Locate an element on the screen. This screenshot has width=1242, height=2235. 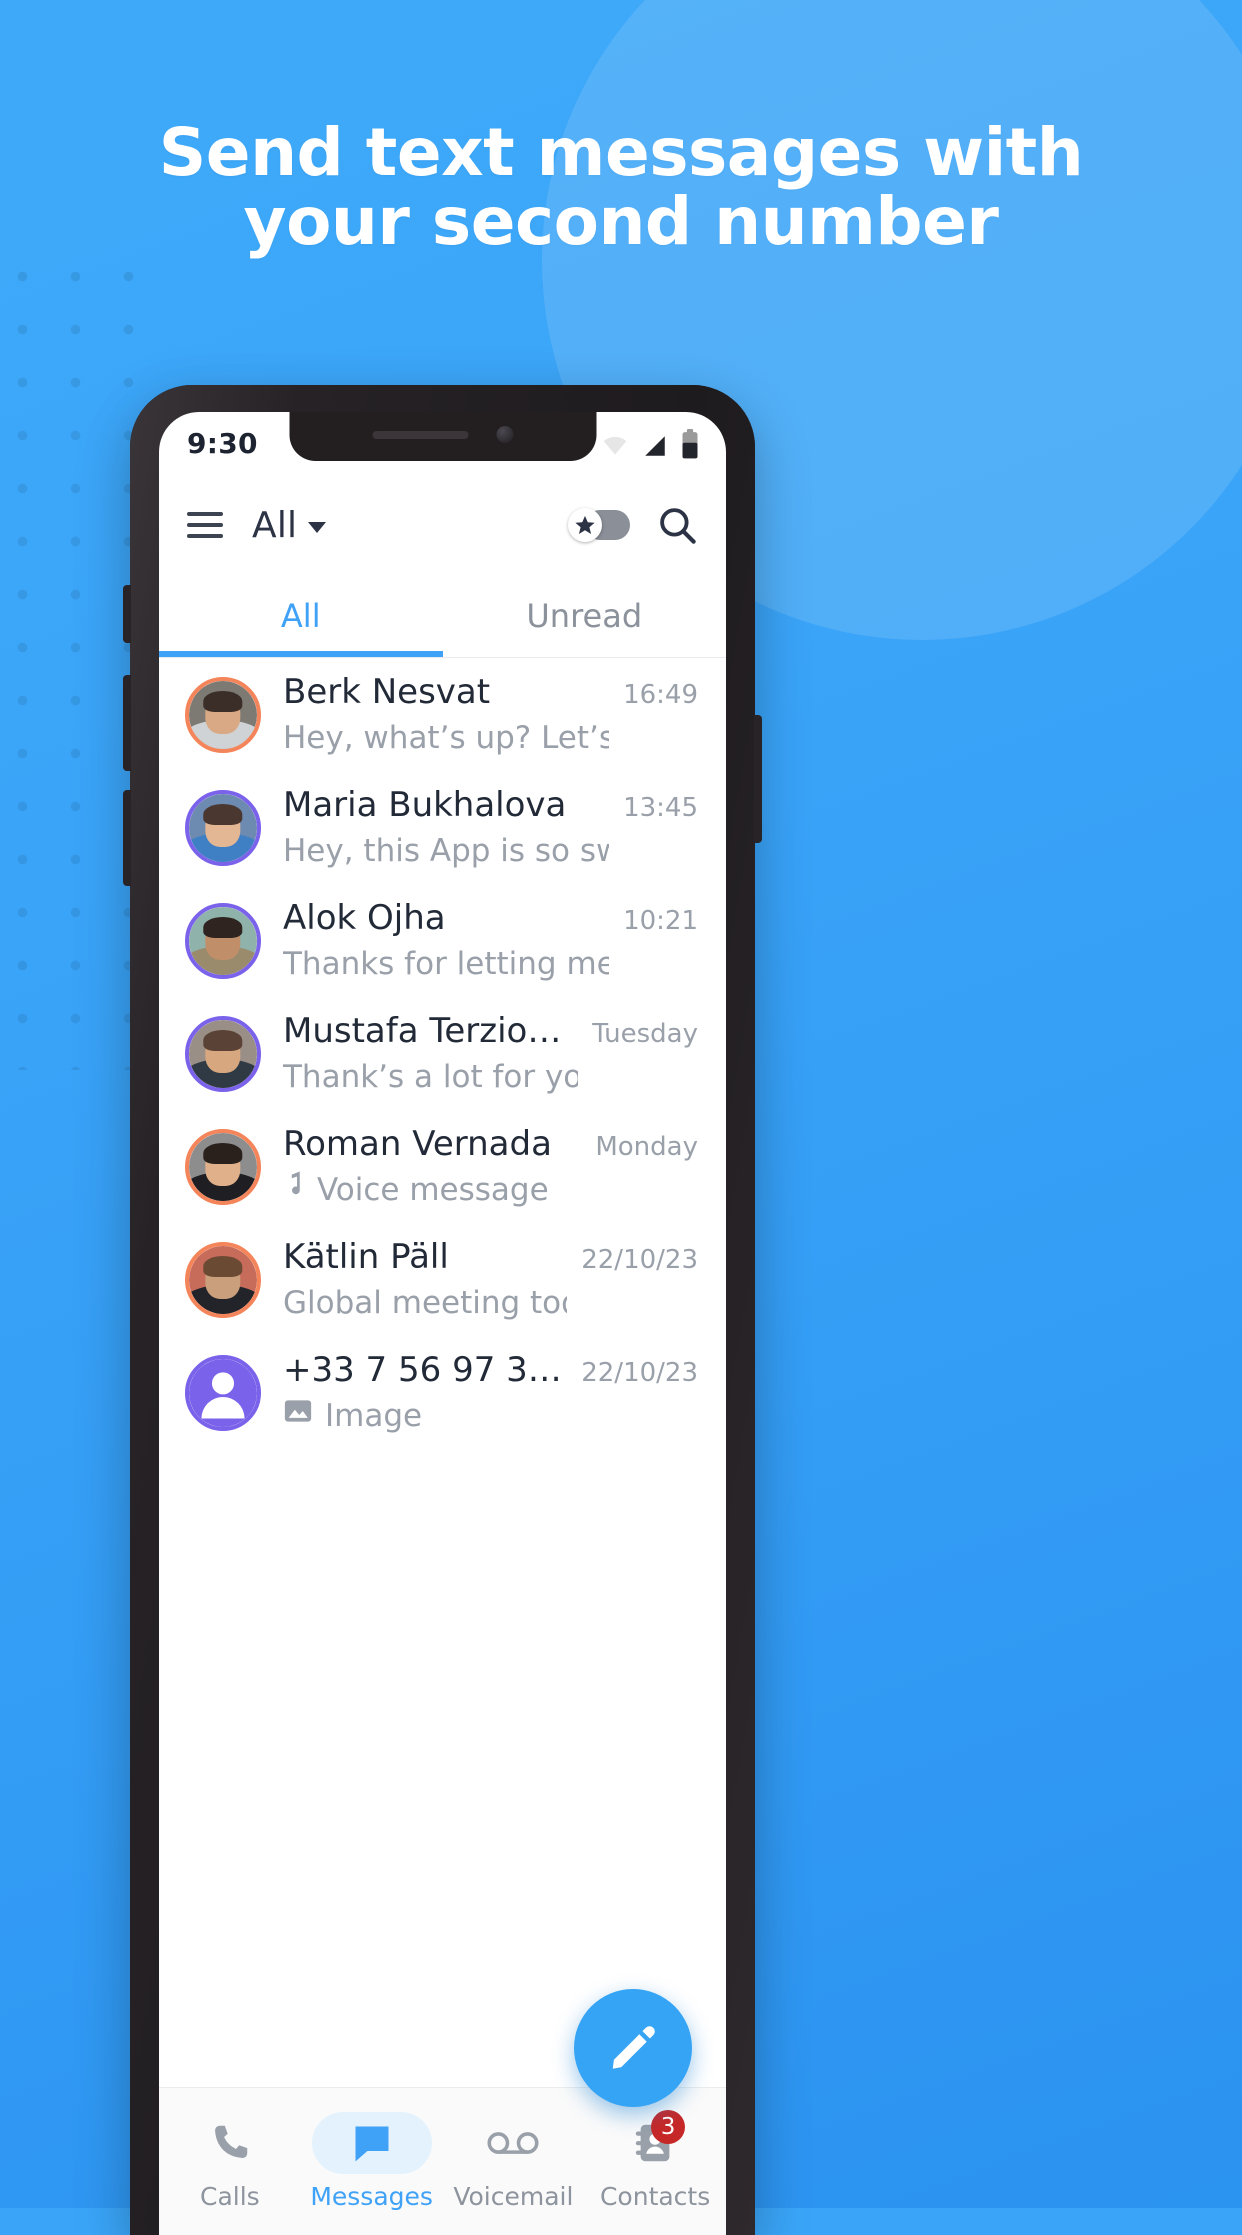
contact-name: Maria Bukhalova is located at coordinates (425, 805).